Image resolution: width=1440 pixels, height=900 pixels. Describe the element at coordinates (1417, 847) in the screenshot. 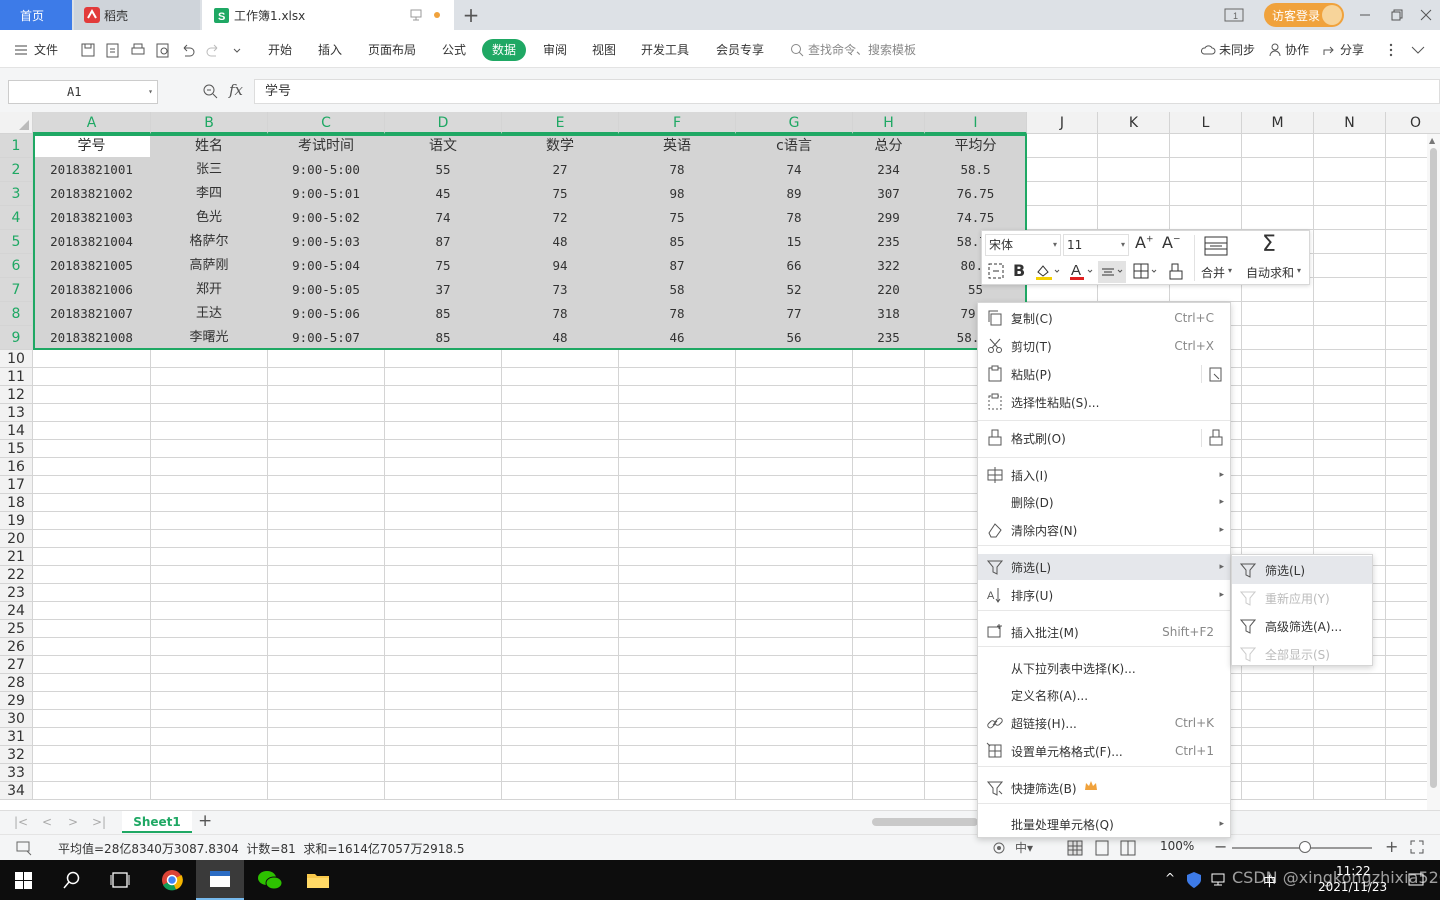

I see `fullscreen-icon` at that location.